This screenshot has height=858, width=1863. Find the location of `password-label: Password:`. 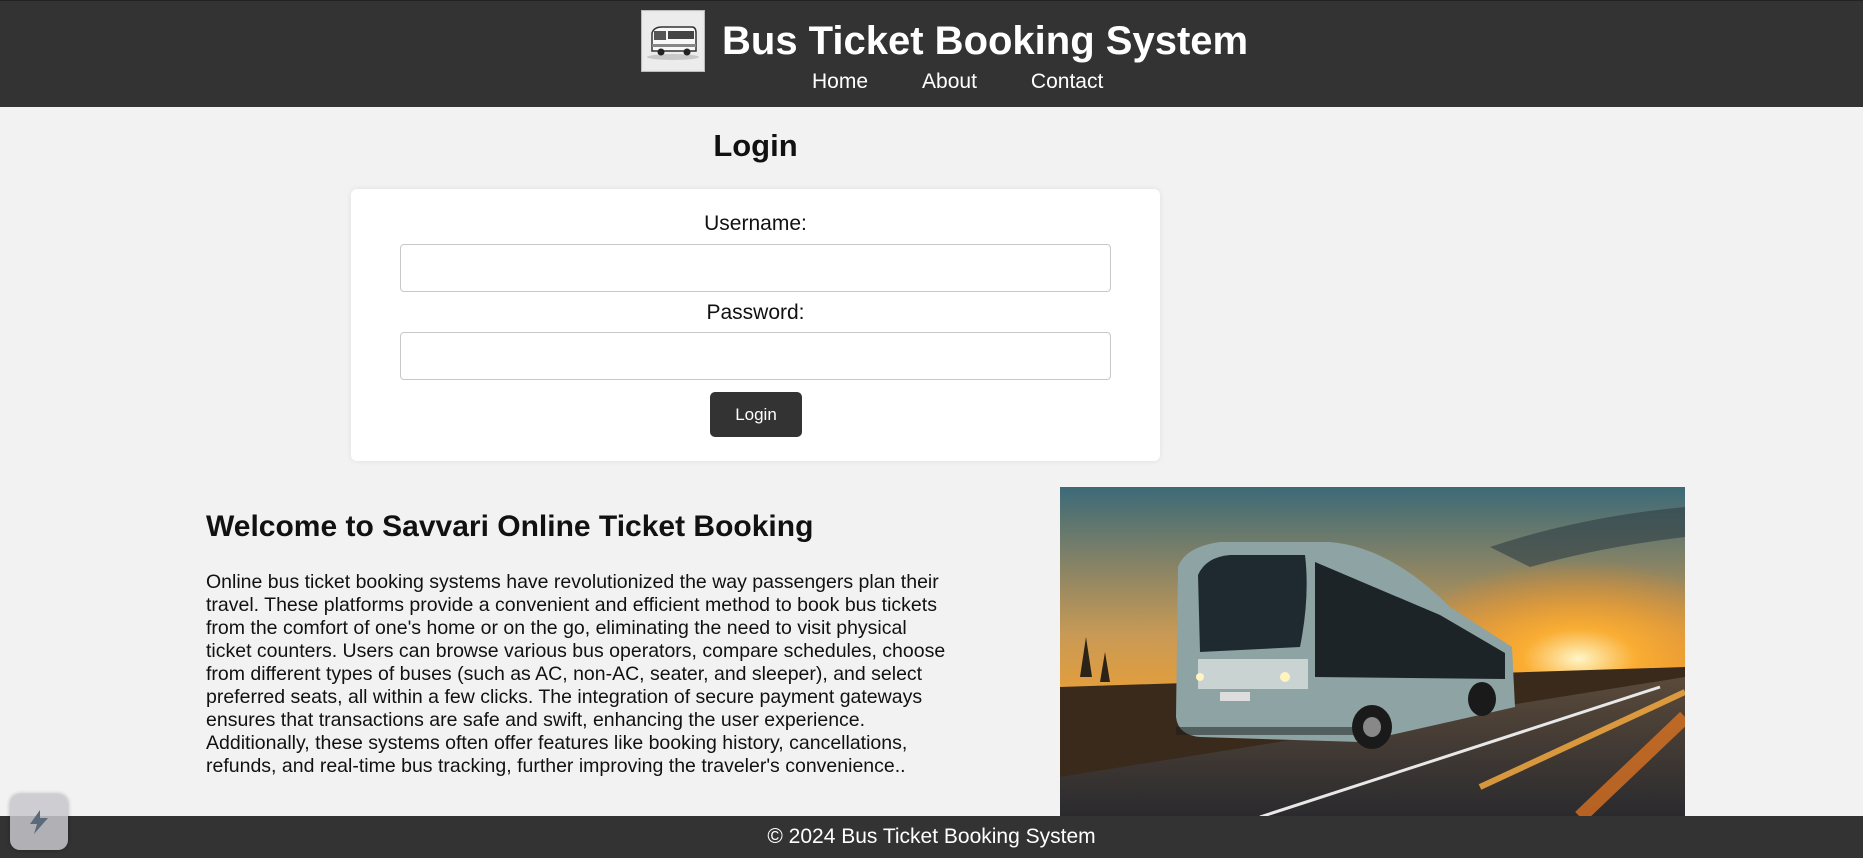

password-label: Password: is located at coordinates (755, 312).